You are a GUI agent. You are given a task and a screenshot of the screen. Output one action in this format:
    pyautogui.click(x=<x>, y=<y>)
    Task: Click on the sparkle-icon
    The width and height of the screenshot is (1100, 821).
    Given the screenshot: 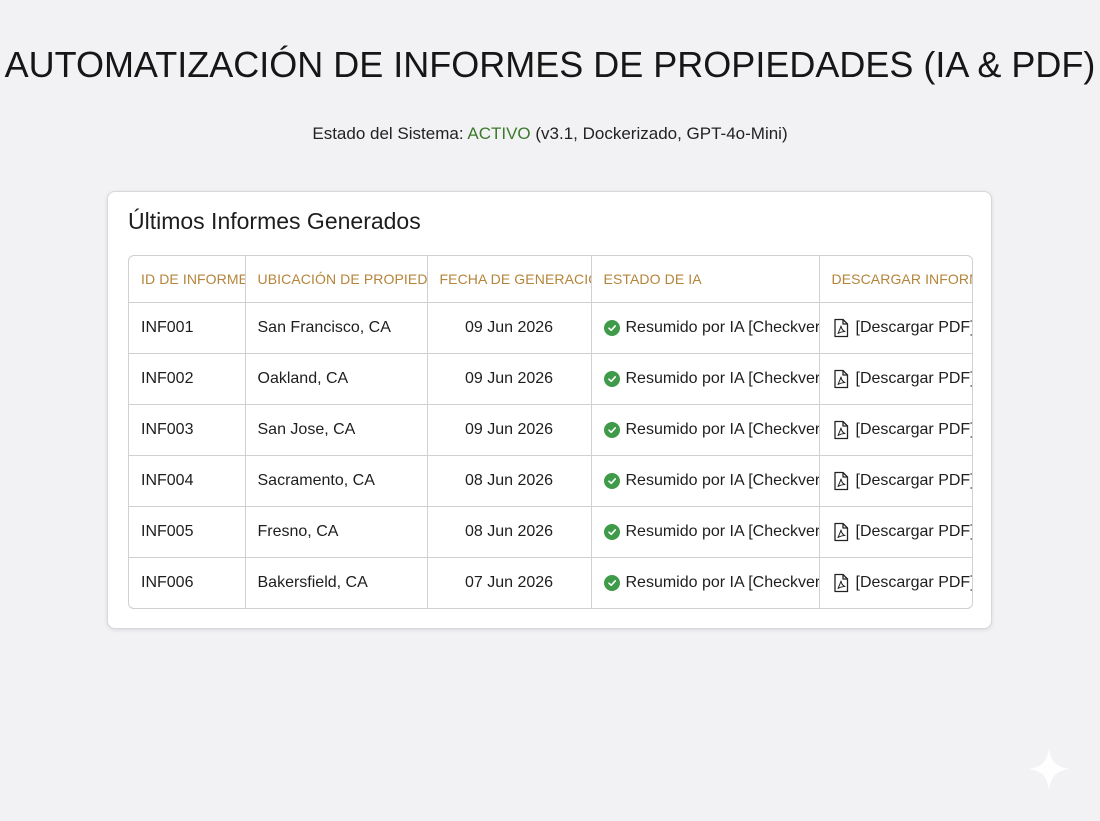 What is the action you would take?
    pyautogui.click(x=1049, y=769)
    